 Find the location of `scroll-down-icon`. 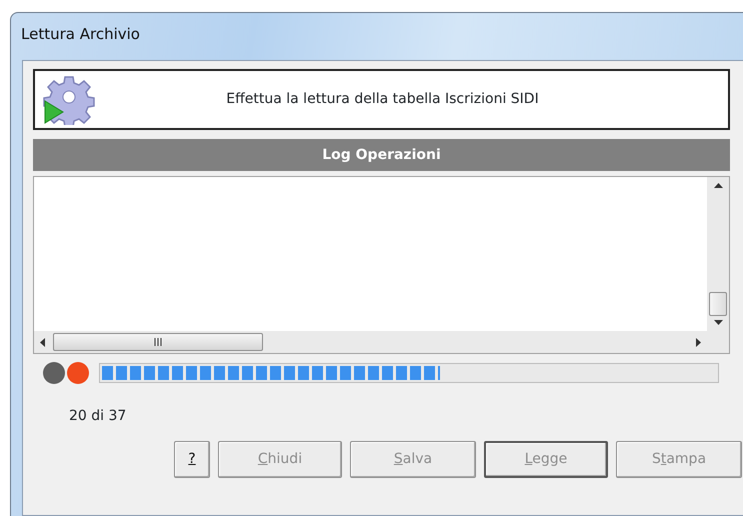

scroll-down-icon is located at coordinates (718, 322).